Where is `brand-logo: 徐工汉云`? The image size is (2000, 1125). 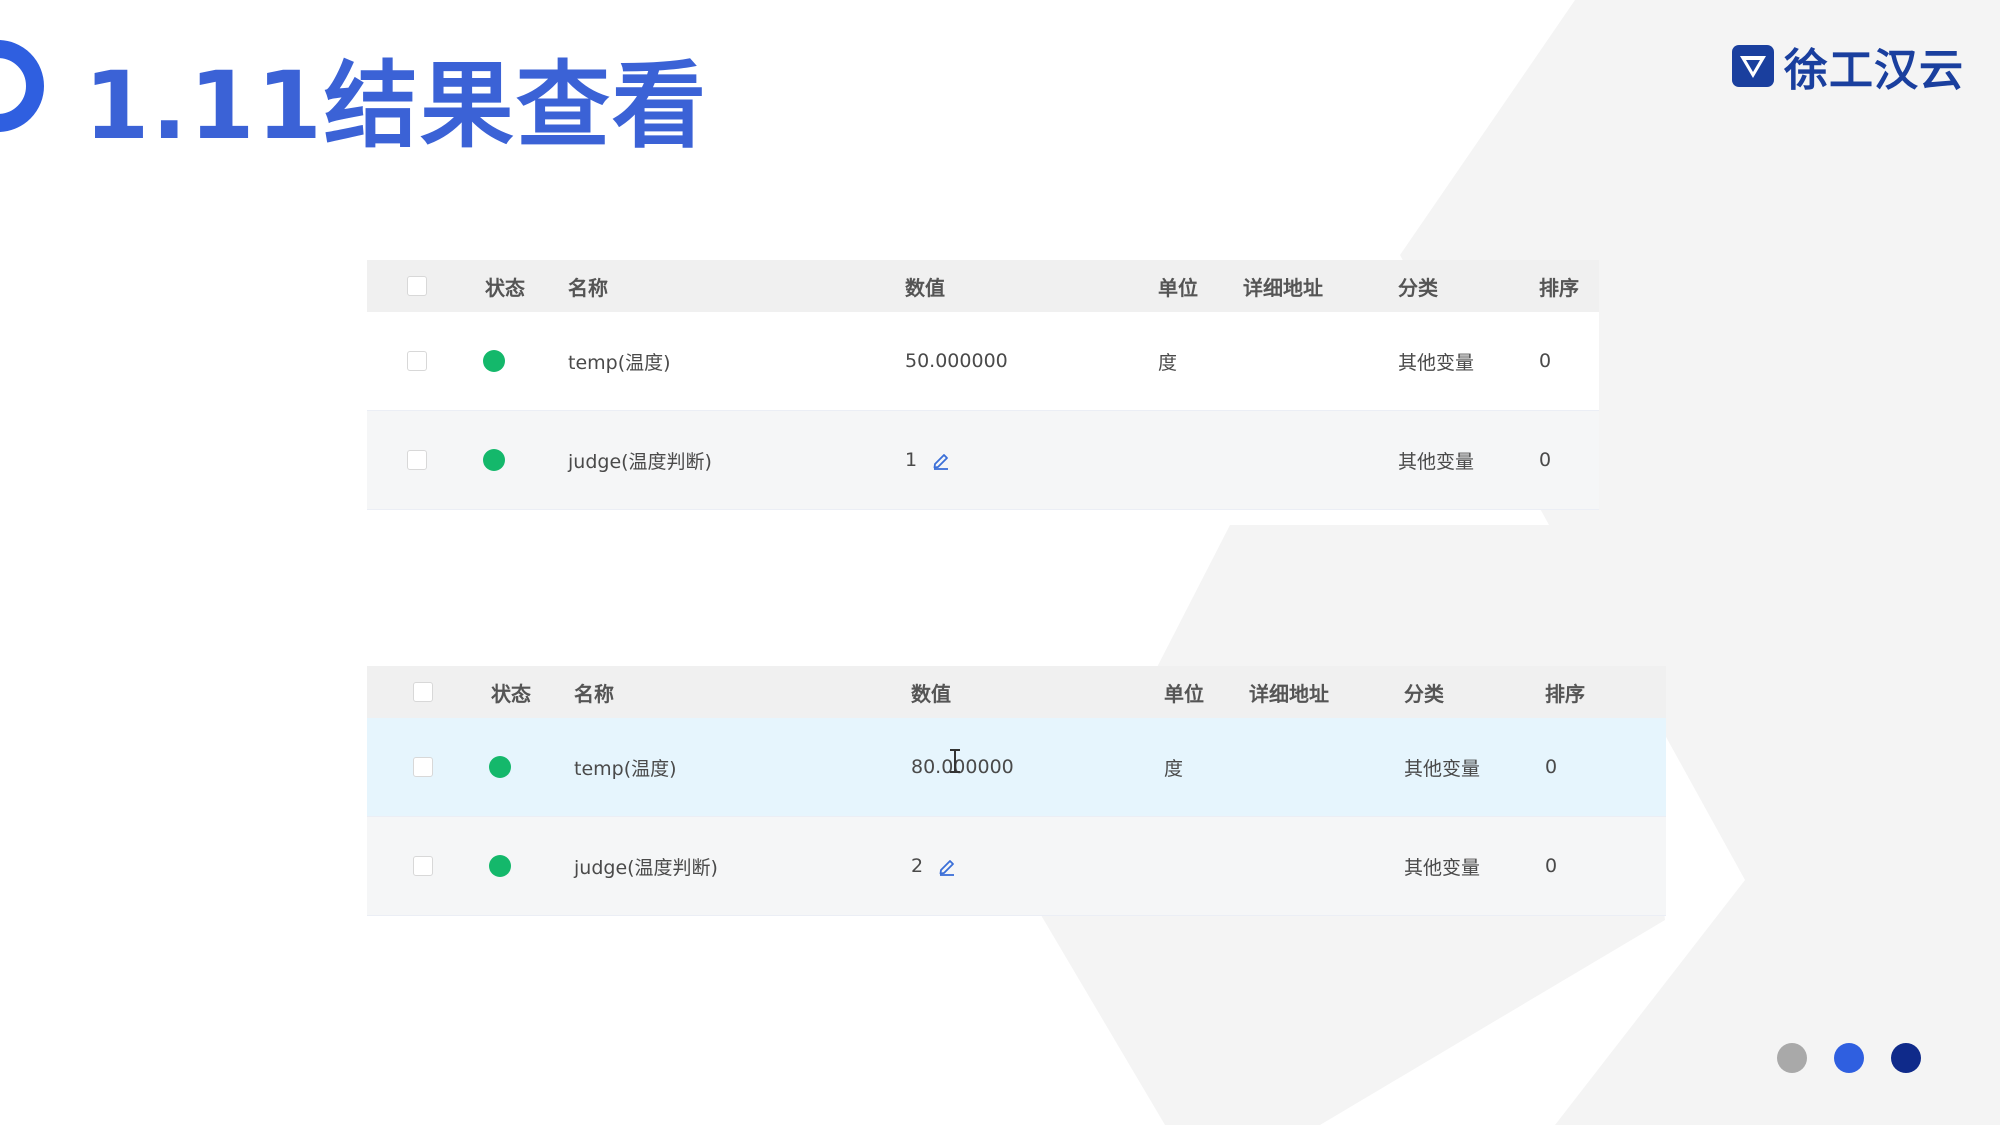
brand-logo: 徐工汉云 is located at coordinates (1847, 66).